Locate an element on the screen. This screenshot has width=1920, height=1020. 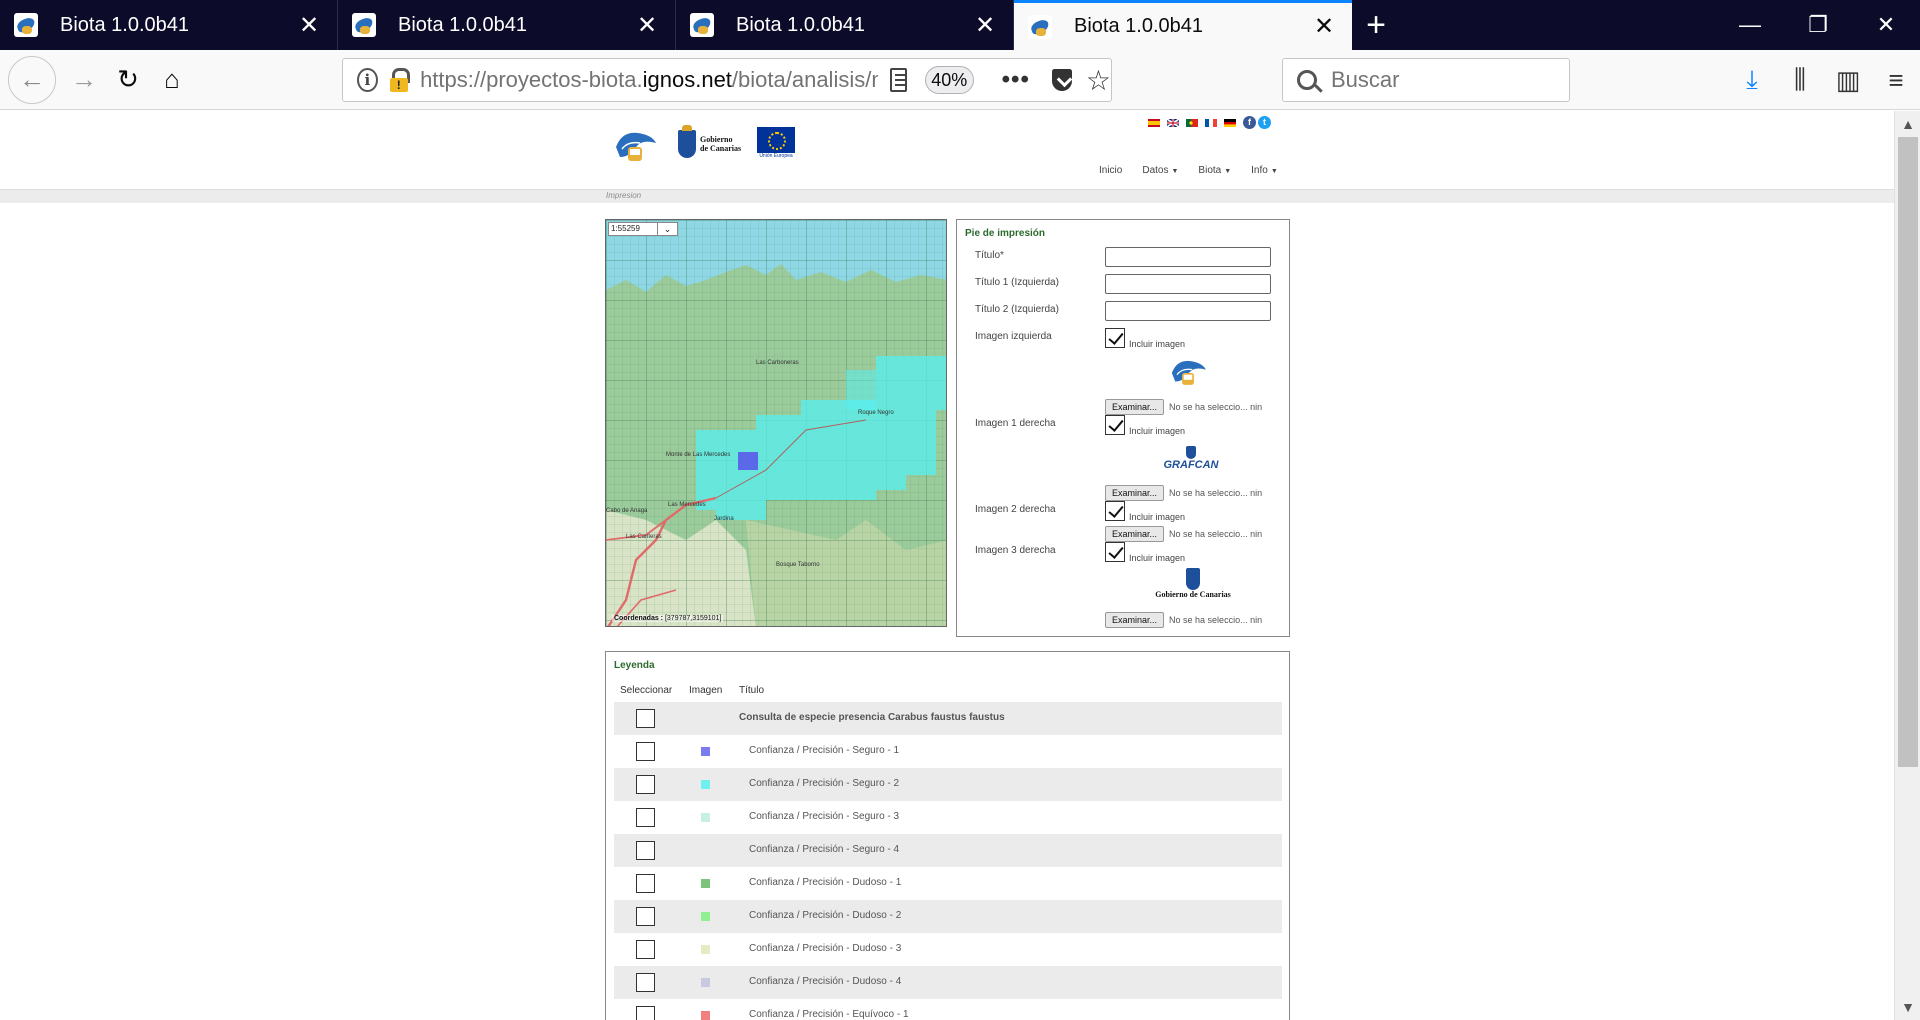
uk-flag-icon is located at coordinates (1173, 122).